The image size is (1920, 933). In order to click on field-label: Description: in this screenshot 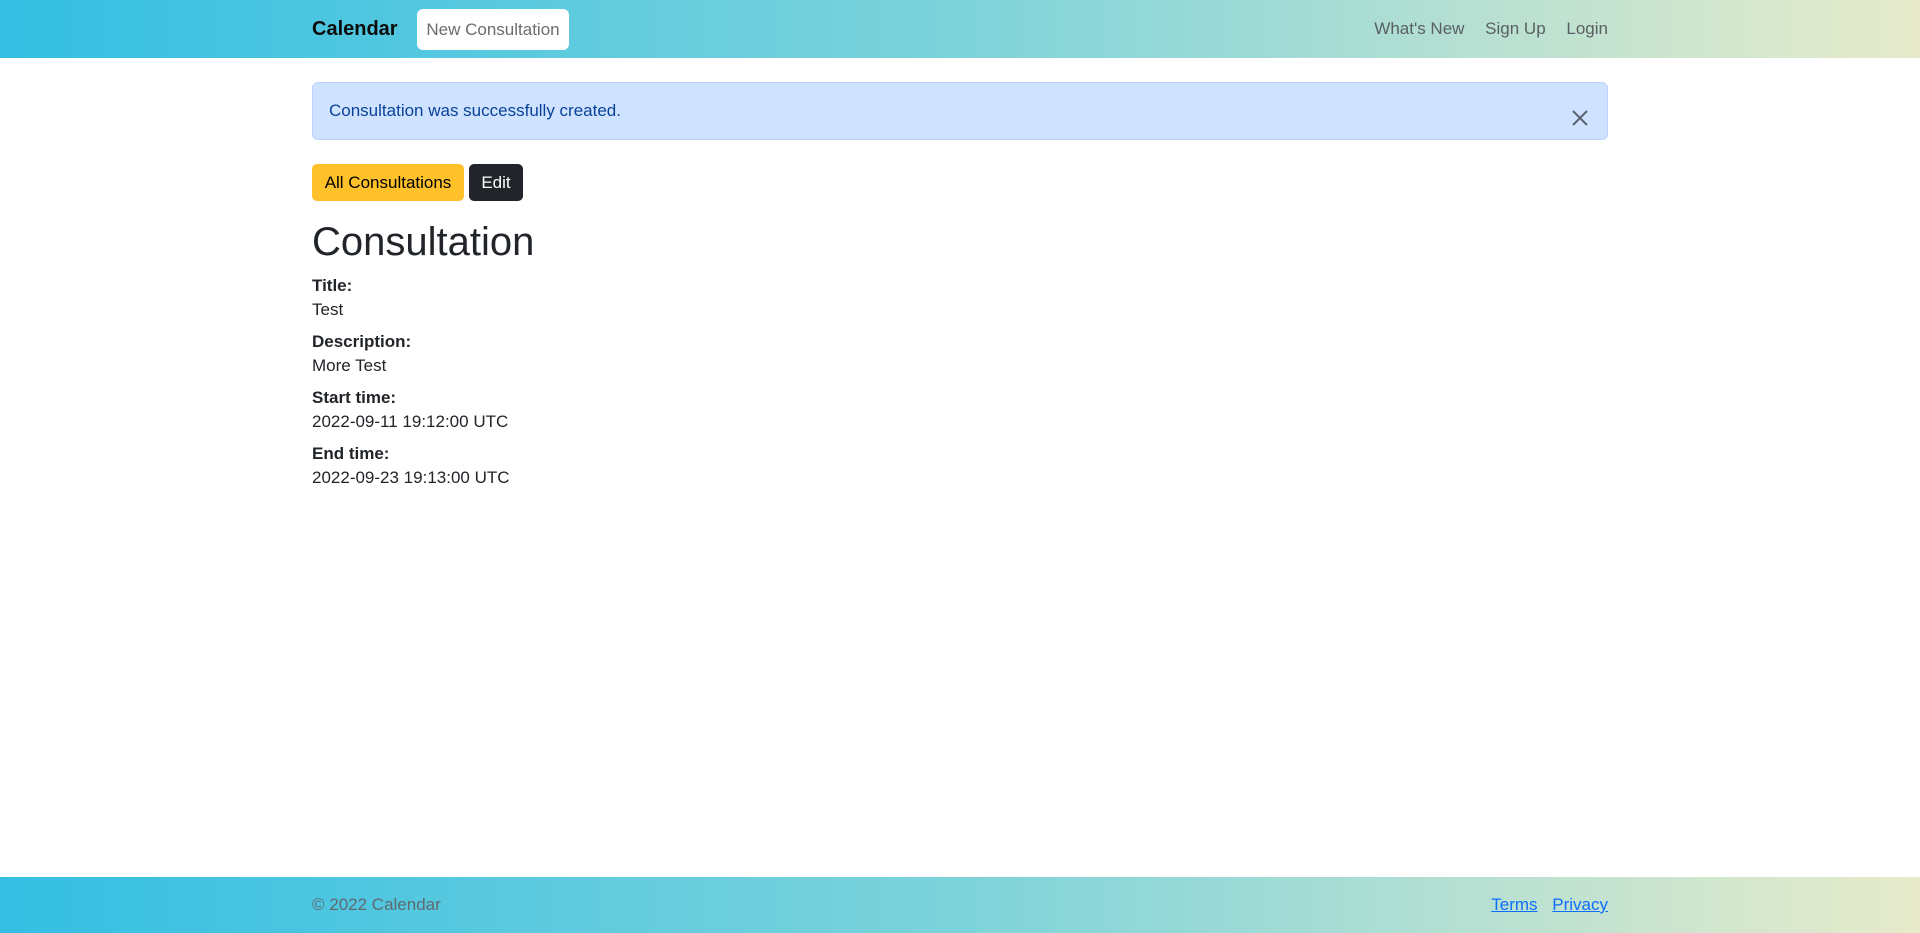, I will do `click(362, 341)`.